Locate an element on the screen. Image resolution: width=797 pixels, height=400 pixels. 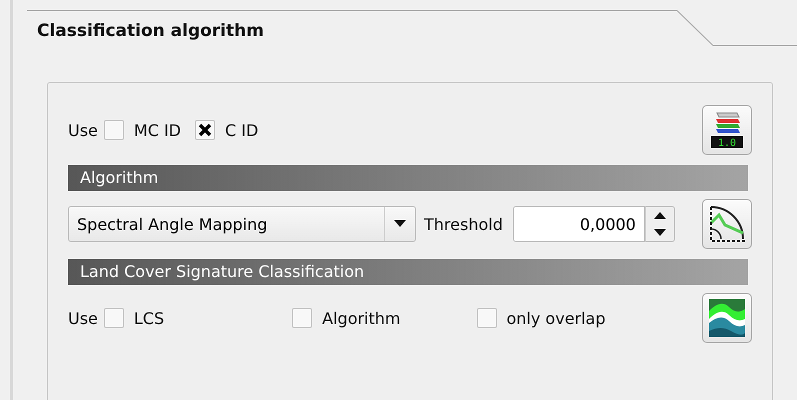
checkbox-label: MC ID is located at coordinates (157, 130).